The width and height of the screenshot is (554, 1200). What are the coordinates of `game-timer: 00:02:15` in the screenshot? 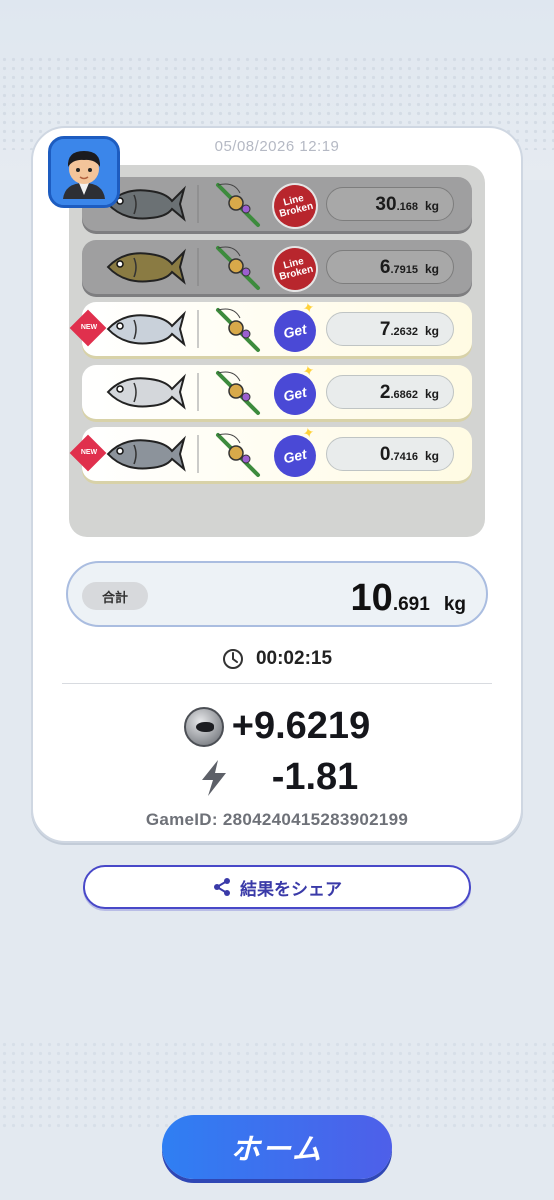 It's located at (277, 659).